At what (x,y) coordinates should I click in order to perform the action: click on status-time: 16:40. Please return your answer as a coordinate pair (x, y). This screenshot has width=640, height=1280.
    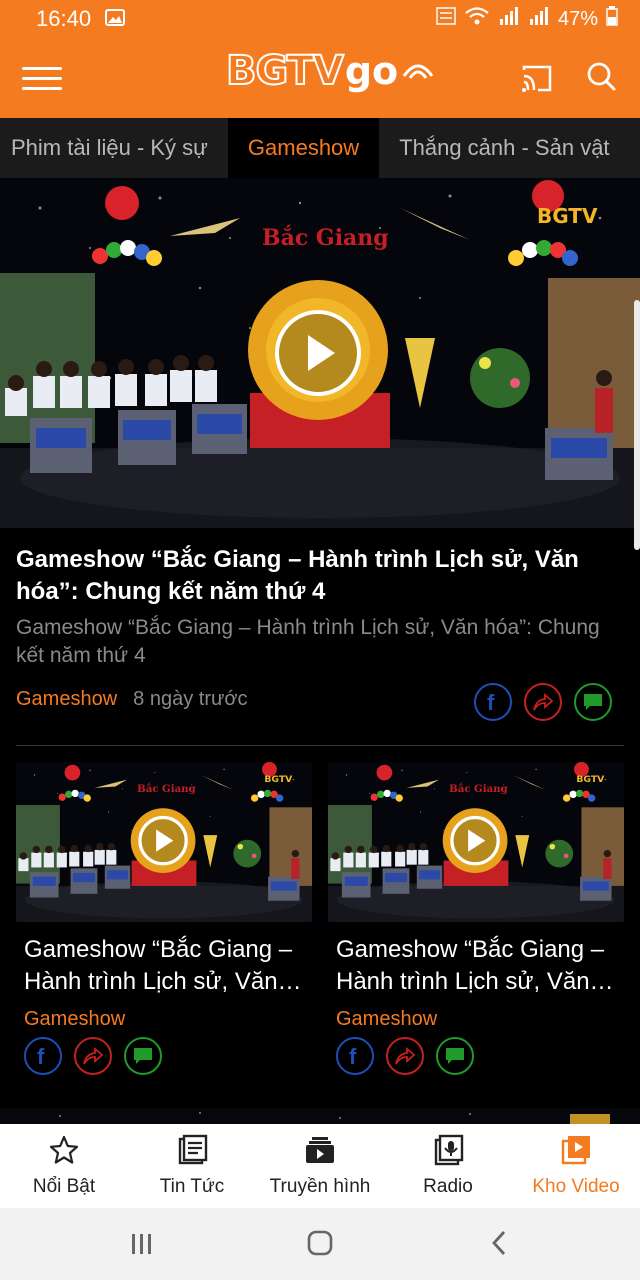
    Looking at the image, I should click on (64, 18).